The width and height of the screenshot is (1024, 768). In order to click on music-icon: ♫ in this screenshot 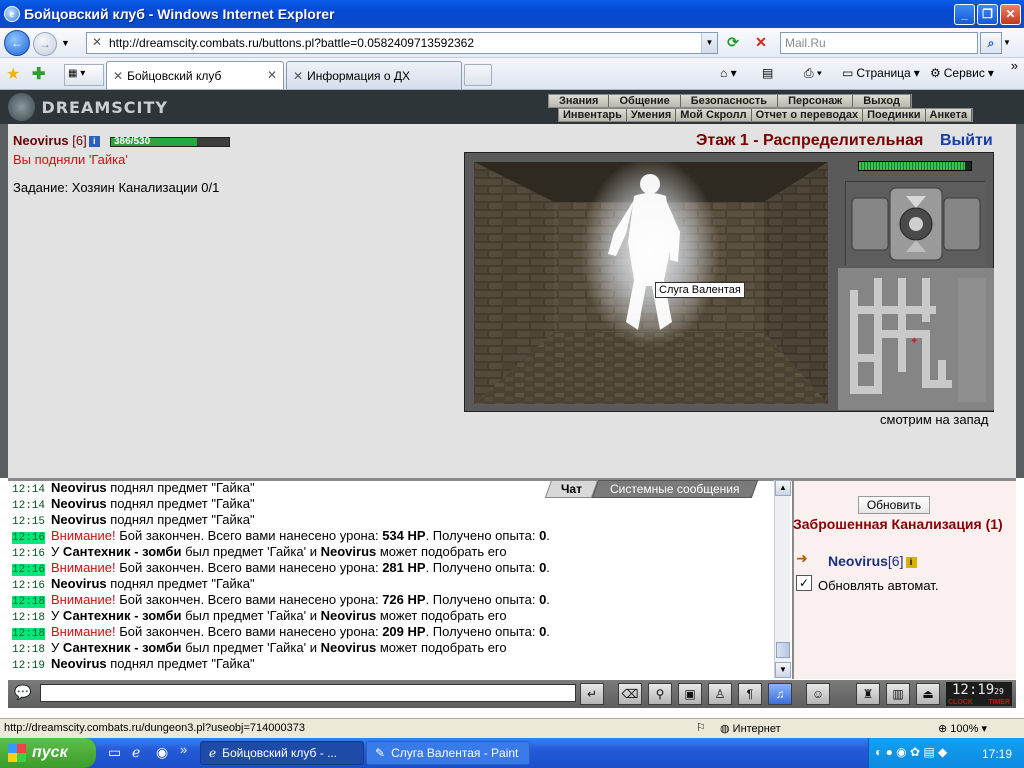, I will do `click(780, 694)`.